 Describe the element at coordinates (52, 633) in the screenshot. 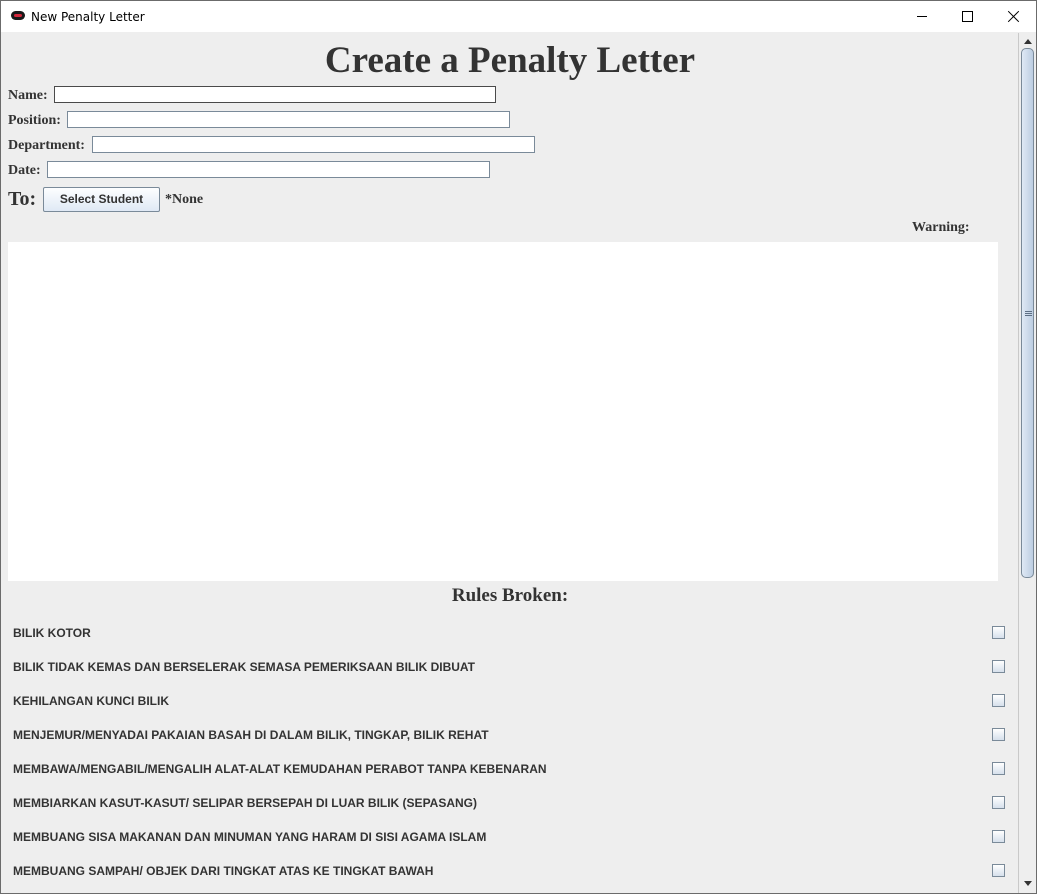

I see `rule-label: BILIK KOTOR` at that location.